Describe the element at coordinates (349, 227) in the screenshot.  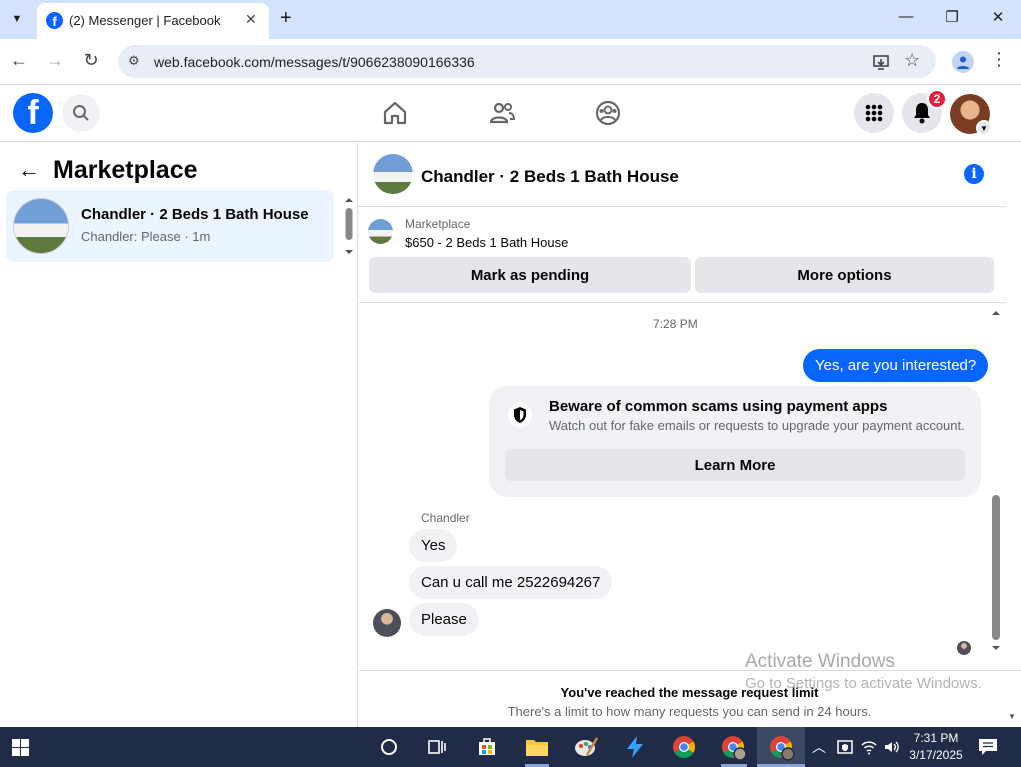
I see `left-scrollbar` at that location.